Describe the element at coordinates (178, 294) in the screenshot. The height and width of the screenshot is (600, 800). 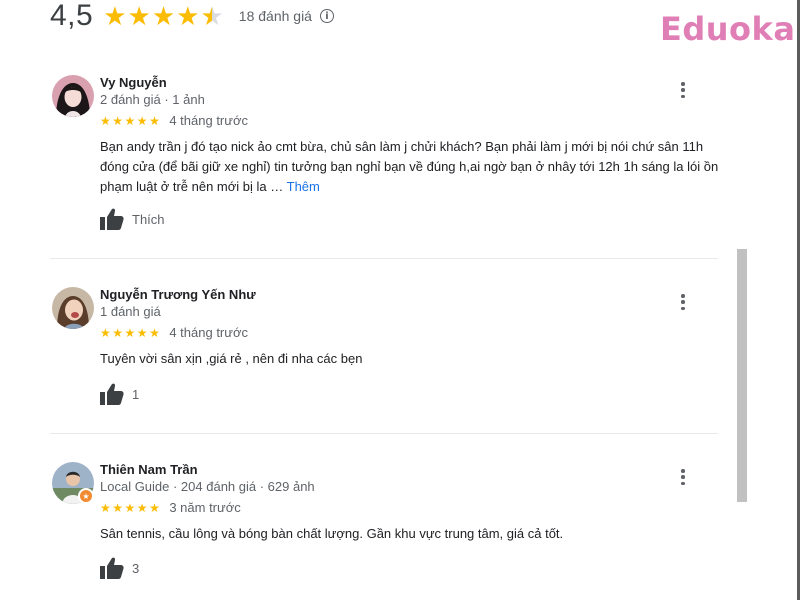
I see `reviewer-name: Nguyễn Trương Yến Như` at that location.